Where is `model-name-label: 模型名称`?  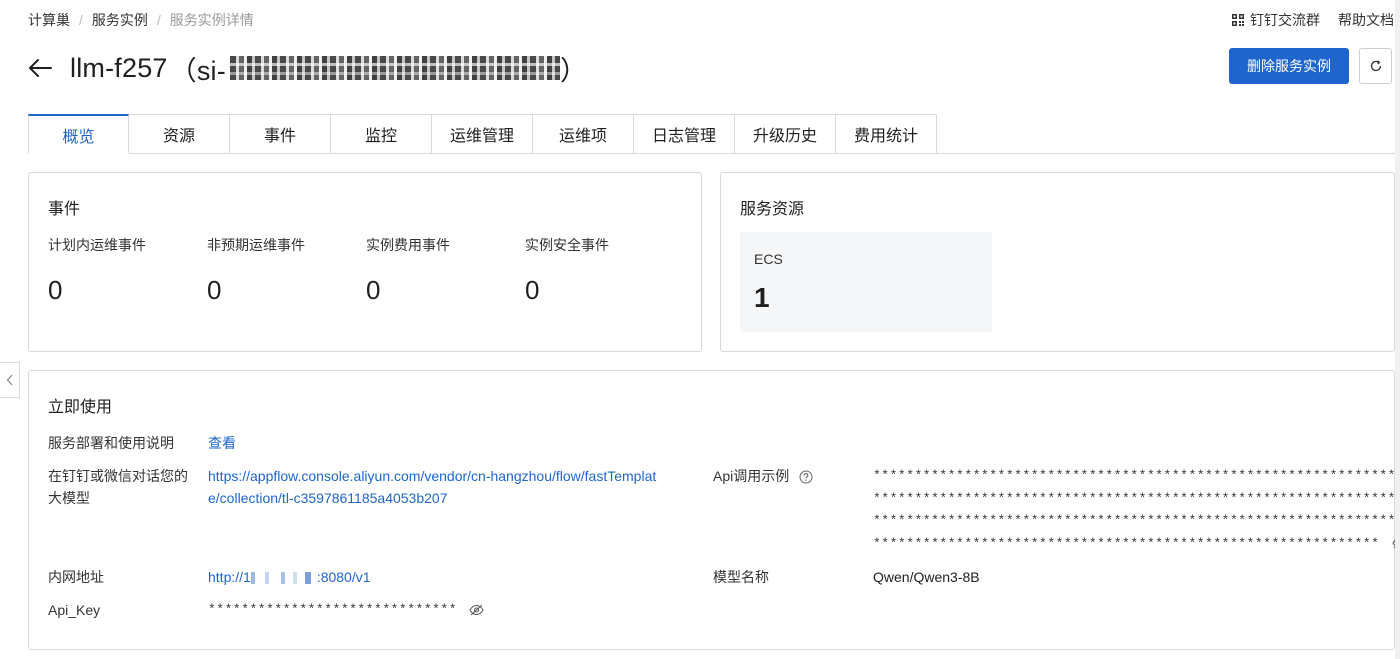 model-name-label: 模型名称 is located at coordinates (741, 577).